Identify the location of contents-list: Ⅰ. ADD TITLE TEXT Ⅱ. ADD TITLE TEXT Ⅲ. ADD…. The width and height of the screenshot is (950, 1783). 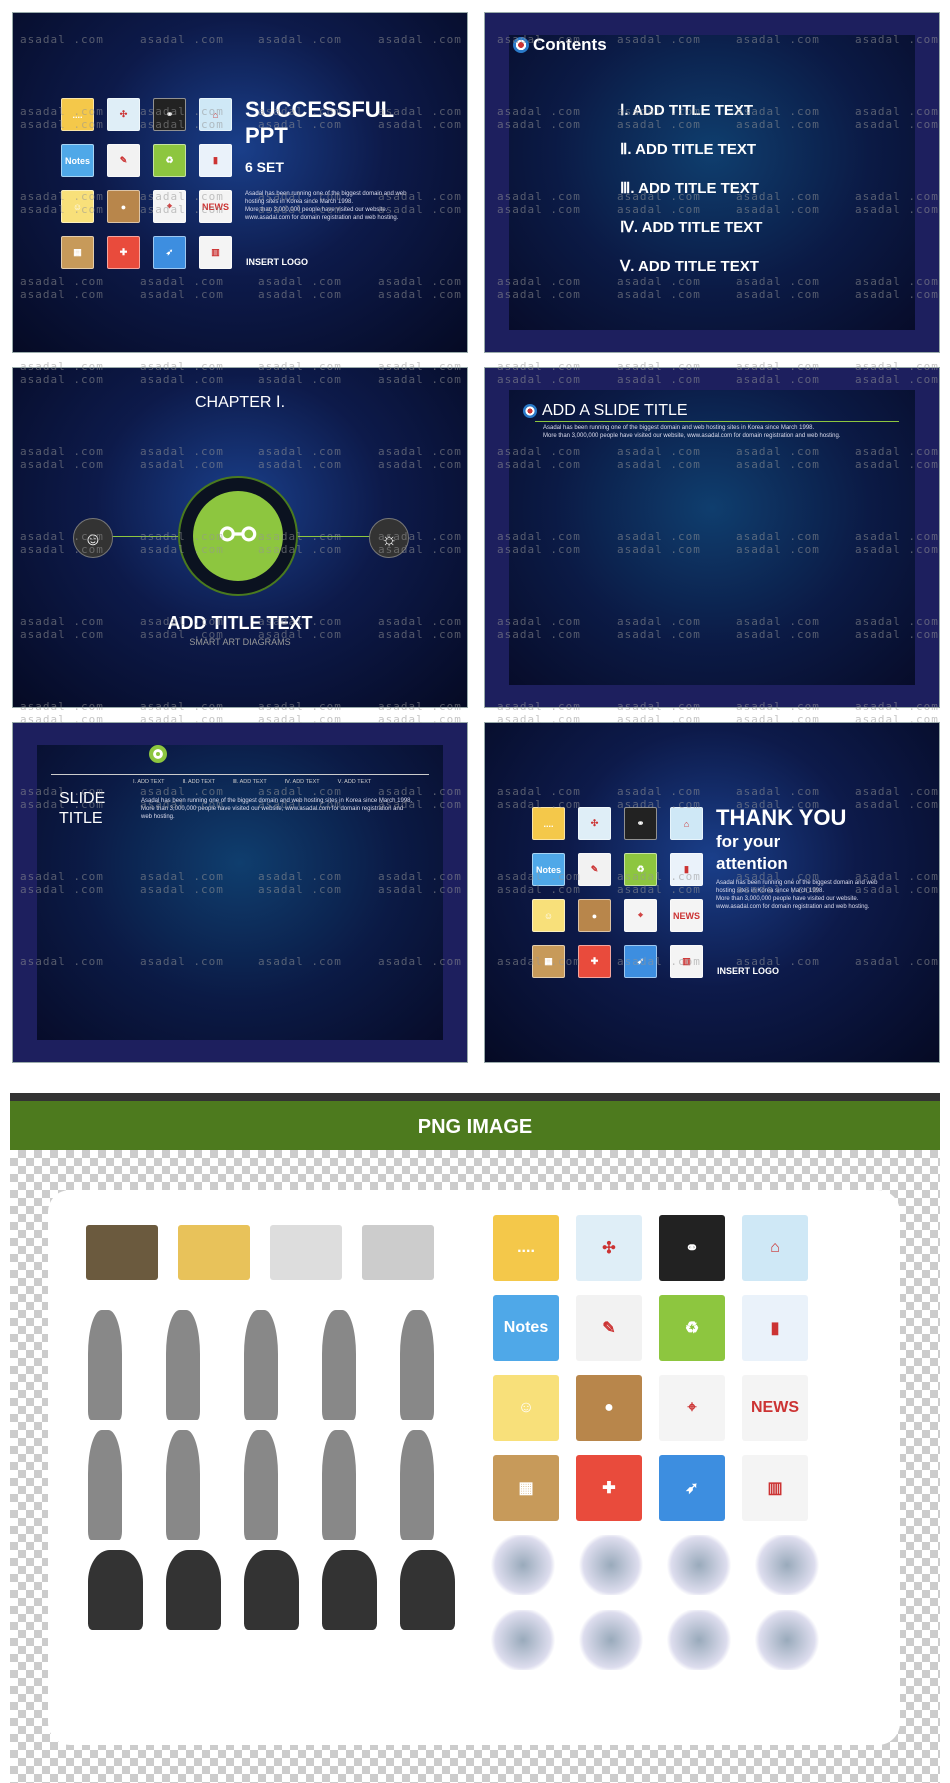
(691, 188).